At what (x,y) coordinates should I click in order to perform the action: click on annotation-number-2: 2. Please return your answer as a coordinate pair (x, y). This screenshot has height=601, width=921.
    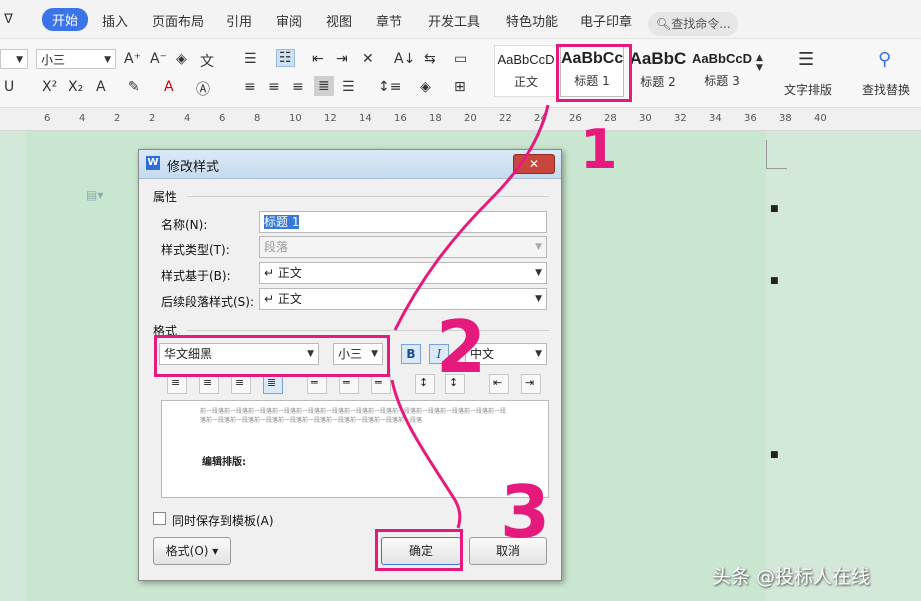
    Looking at the image, I should click on (461, 347).